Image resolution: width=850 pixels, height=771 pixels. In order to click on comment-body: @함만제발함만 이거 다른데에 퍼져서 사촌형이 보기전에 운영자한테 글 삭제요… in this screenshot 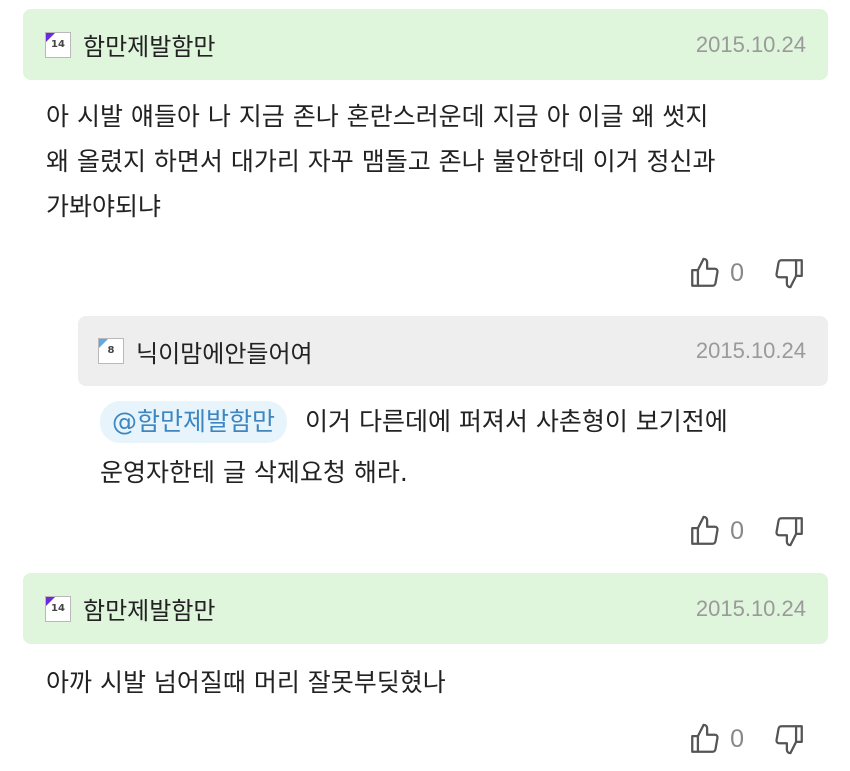, I will do `click(465, 447)`.